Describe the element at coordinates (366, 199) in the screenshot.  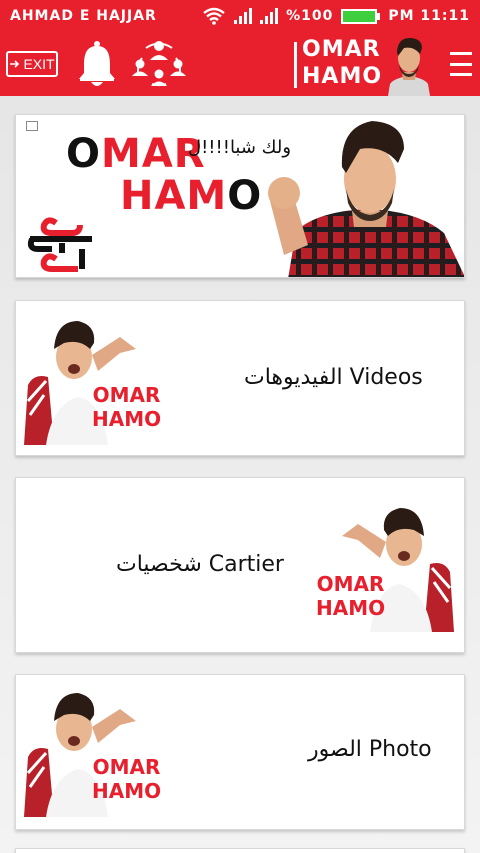
I see `banner-person-image` at that location.